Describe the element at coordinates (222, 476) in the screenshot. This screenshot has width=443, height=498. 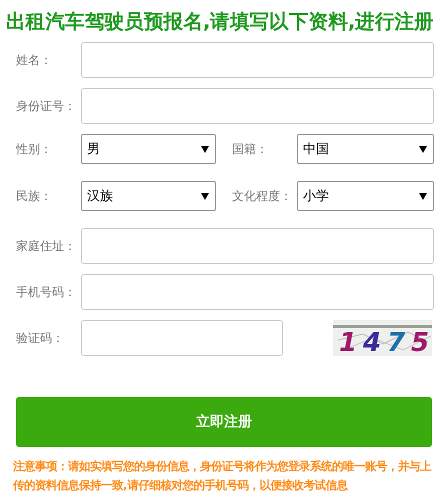
I see `notice-text: 注意事项：请如实填写您的身份信息，身份证号将作为您登录系统的唯一账号，并与上传的资料信息保持一致,请仔细核对您的手机号码，以便接收考试信息` at that location.